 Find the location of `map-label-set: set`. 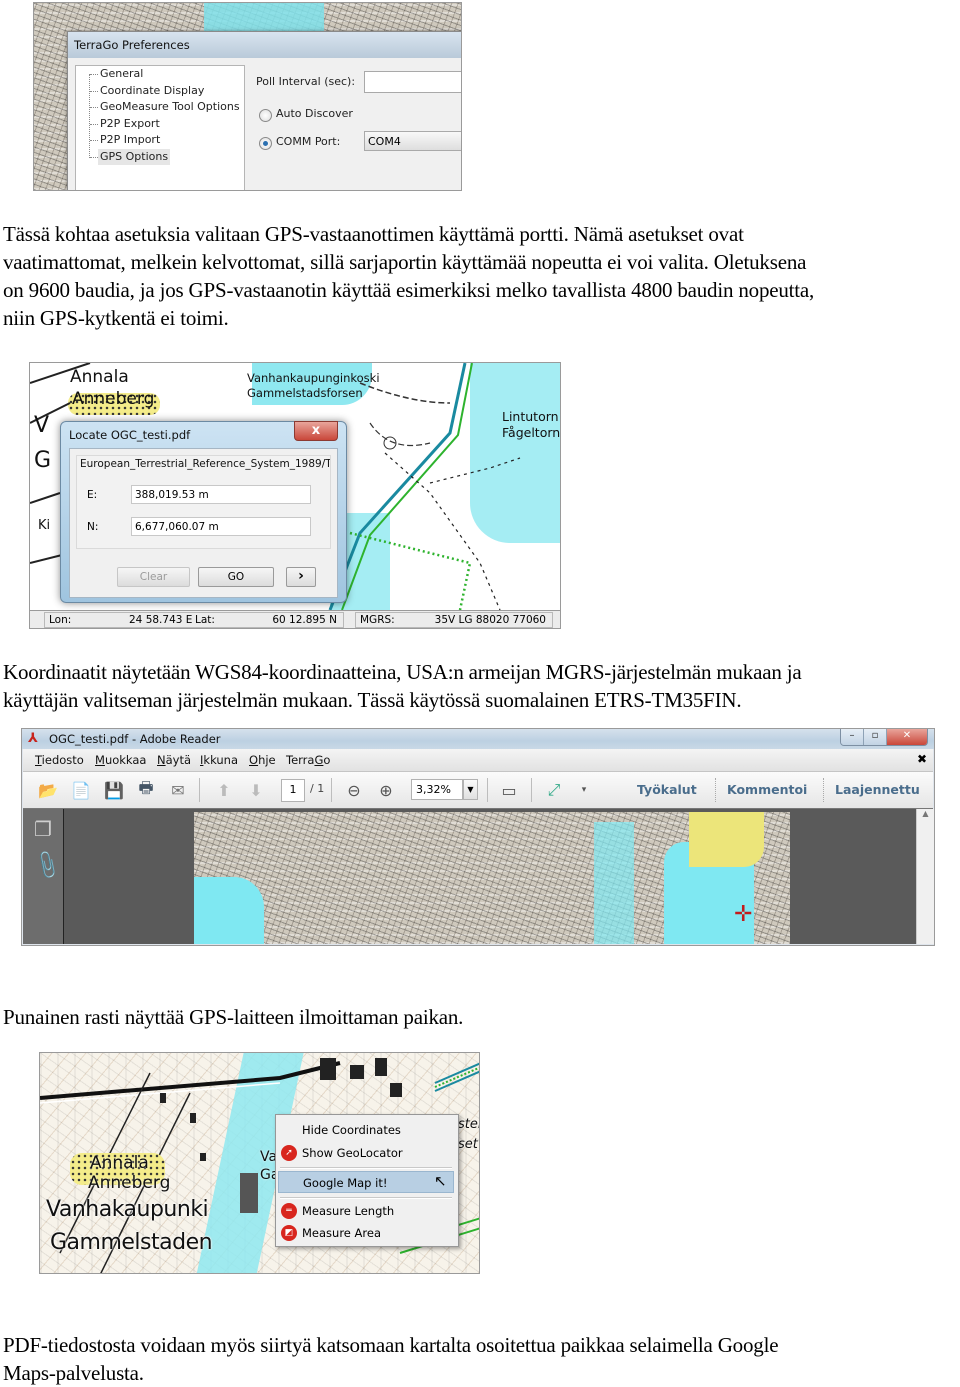

map-label-set: set is located at coordinates (468, 1144).